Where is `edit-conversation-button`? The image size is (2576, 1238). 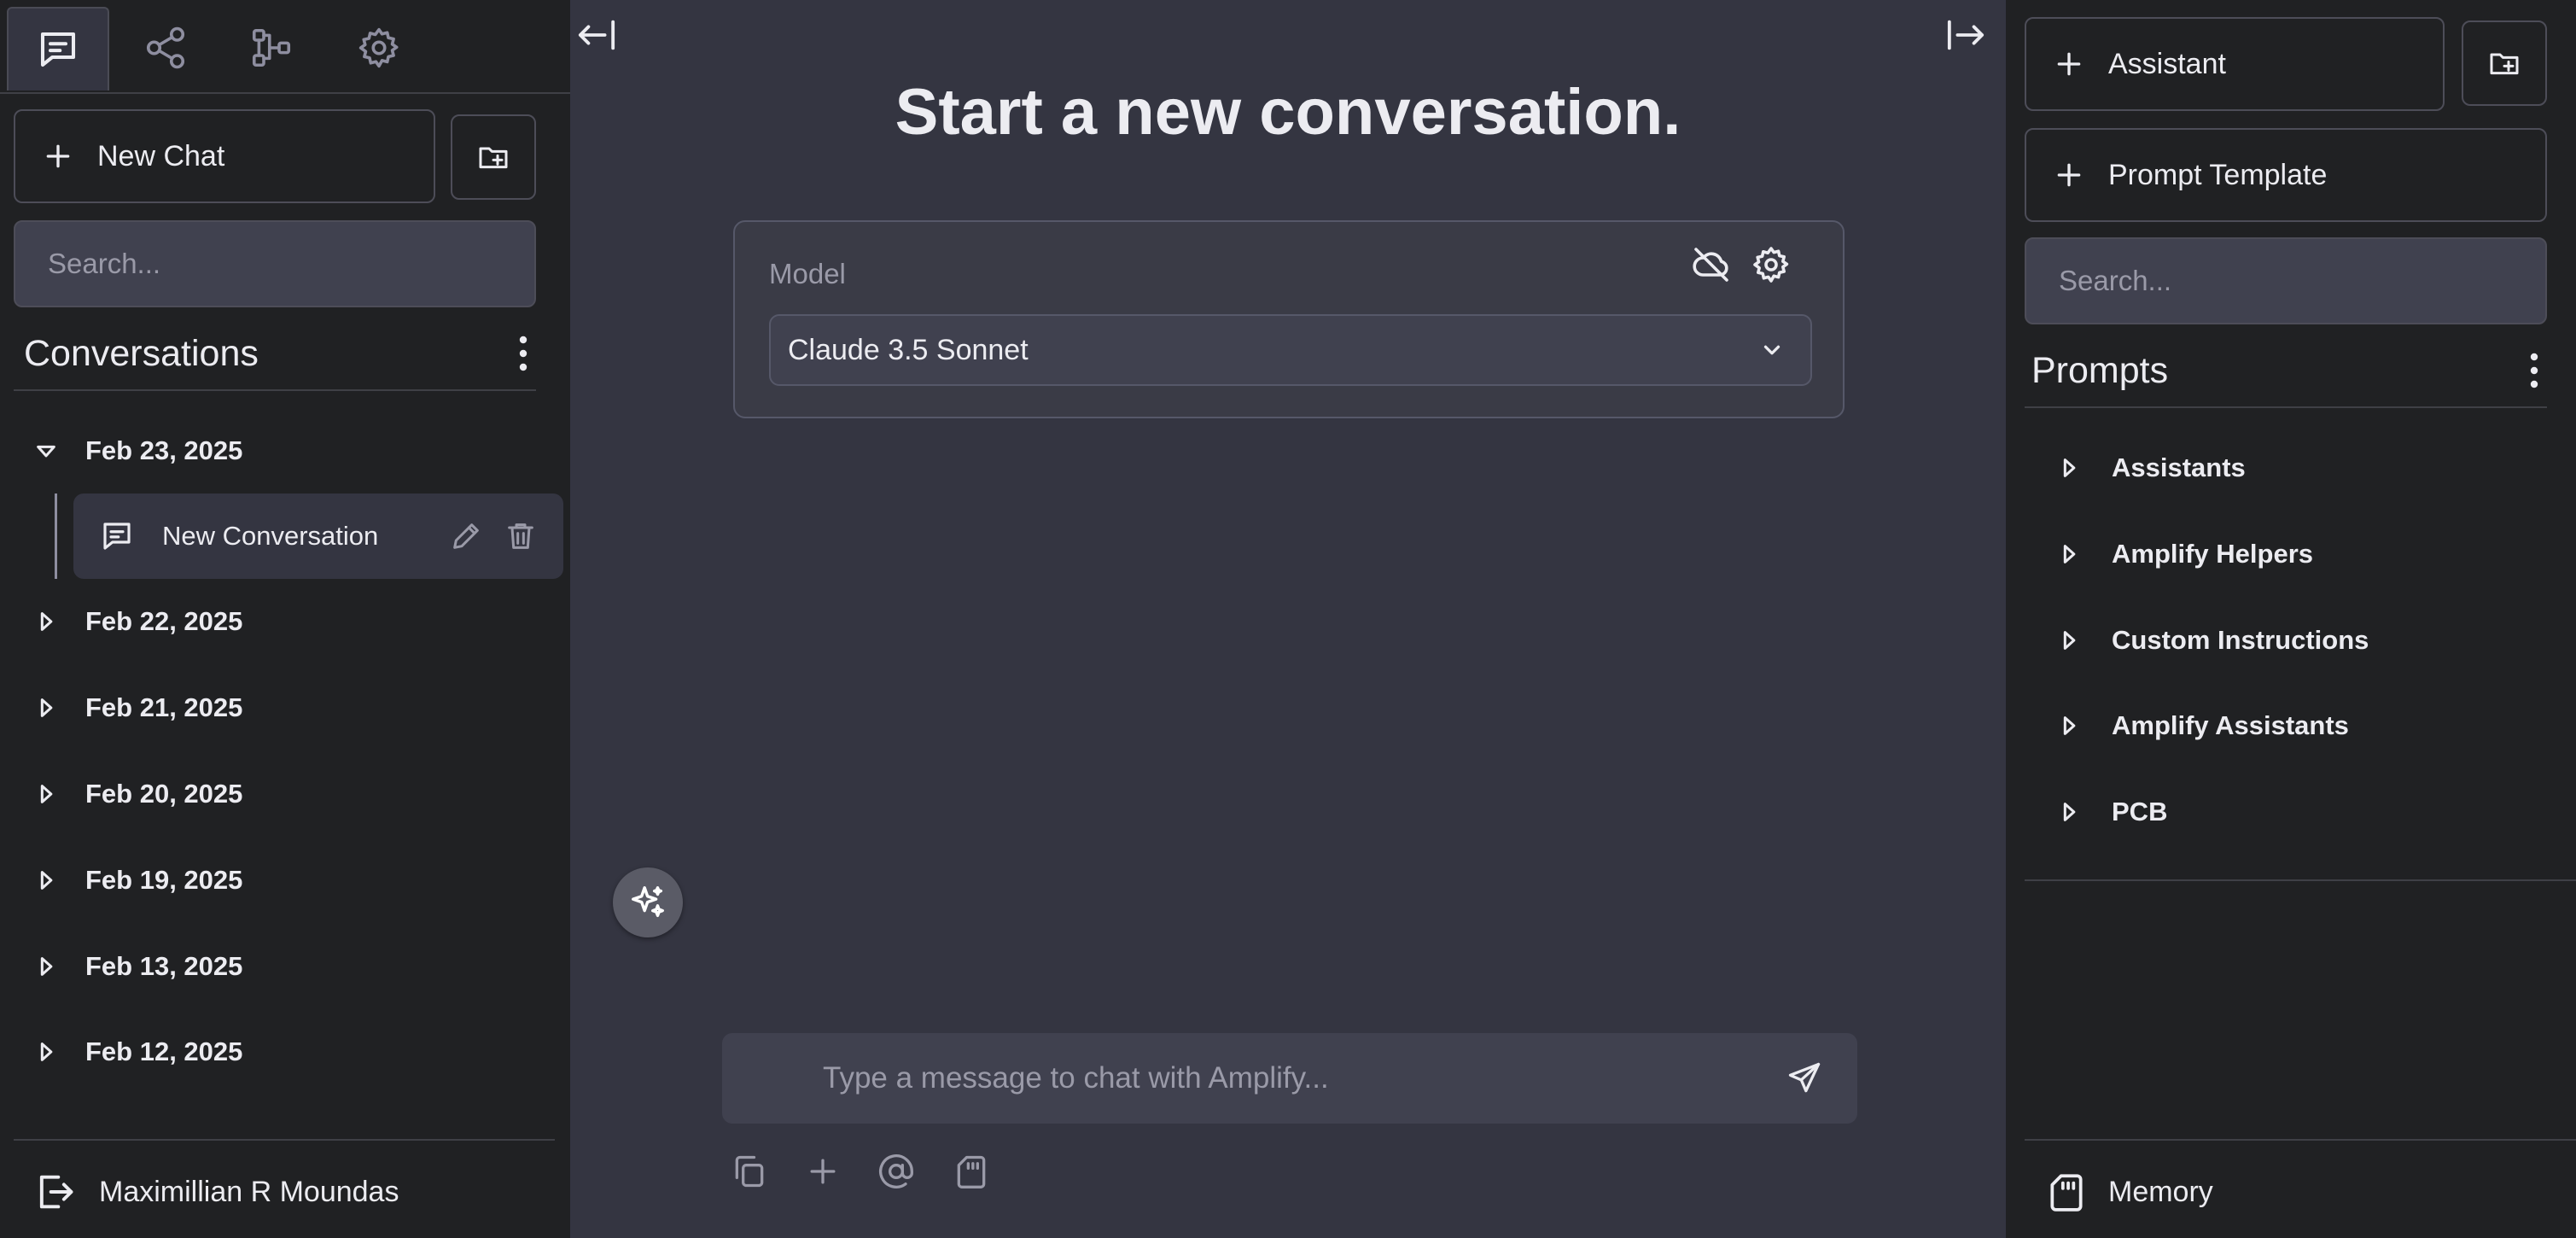
edit-conversation-button is located at coordinates (466, 536).